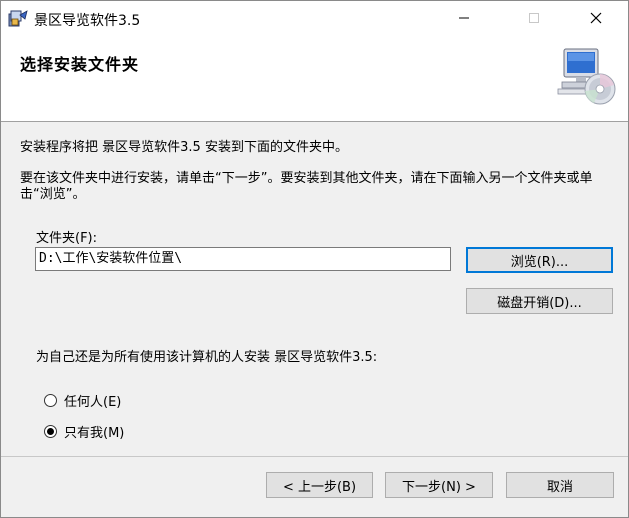 This screenshot has height=518, width=629. I want to click on back-button: < 上一步(B), so click(319, 485).